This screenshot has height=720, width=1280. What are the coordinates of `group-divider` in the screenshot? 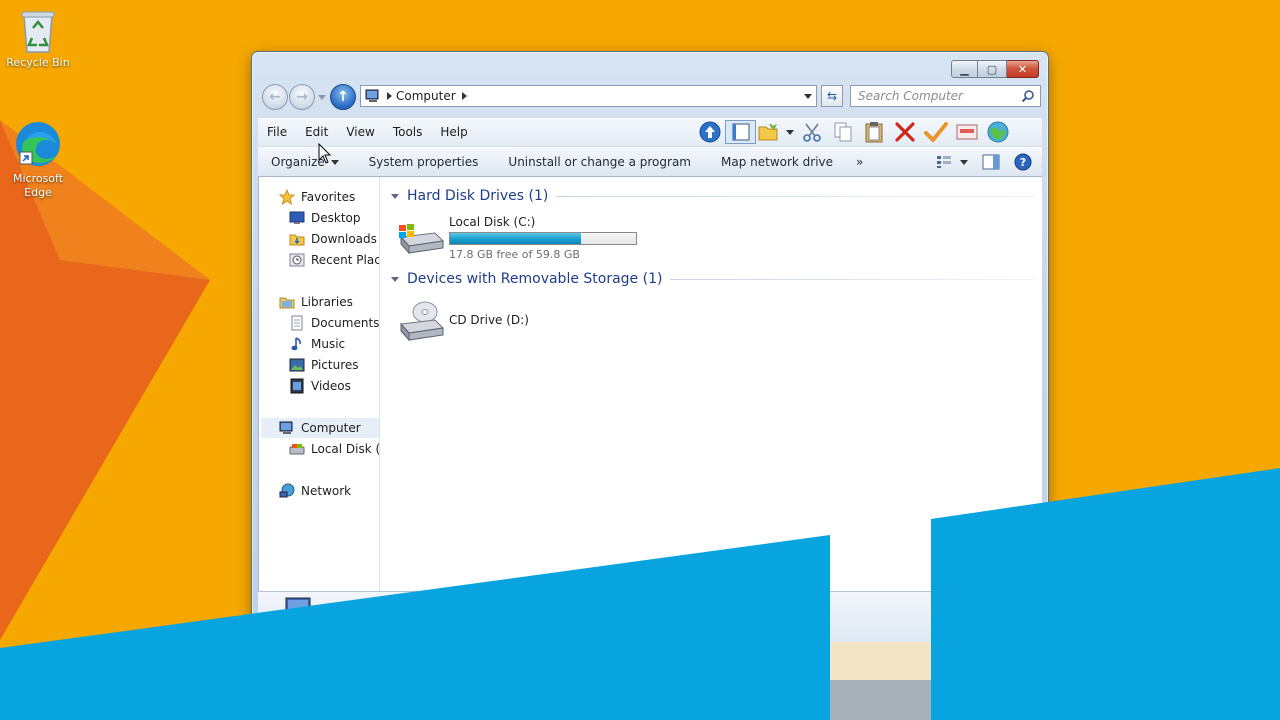 It's located at (796, 196).